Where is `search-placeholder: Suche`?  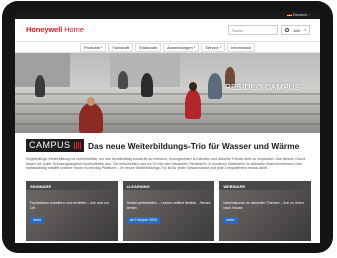
search-placeholder: Suche is located at coordinates (238, 30).